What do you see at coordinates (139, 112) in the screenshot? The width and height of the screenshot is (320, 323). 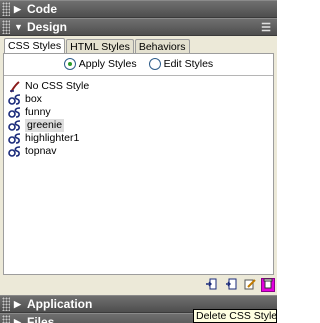 I see `style-item-funny: funny` at bounding box center [139, 112].